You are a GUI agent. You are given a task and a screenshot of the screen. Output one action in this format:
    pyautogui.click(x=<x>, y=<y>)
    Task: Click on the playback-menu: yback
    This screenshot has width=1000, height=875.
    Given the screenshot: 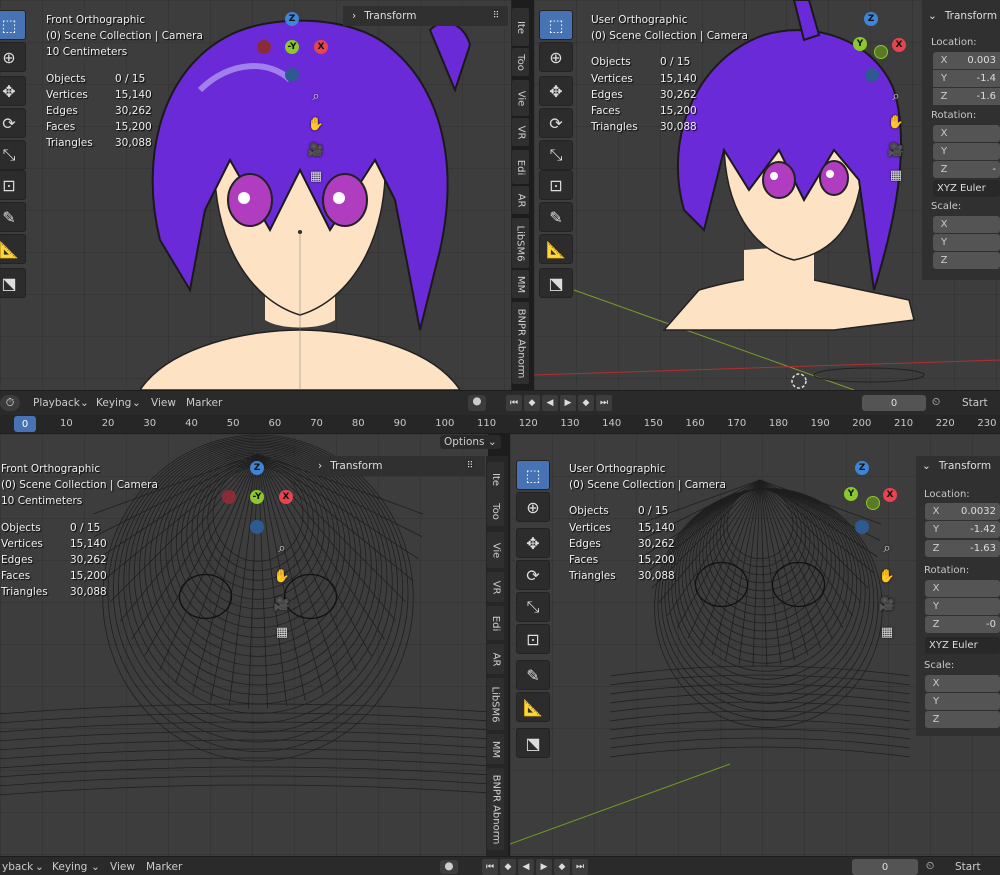 What is the action you would take?
    pyautogui.click(x=17, y=867)
    